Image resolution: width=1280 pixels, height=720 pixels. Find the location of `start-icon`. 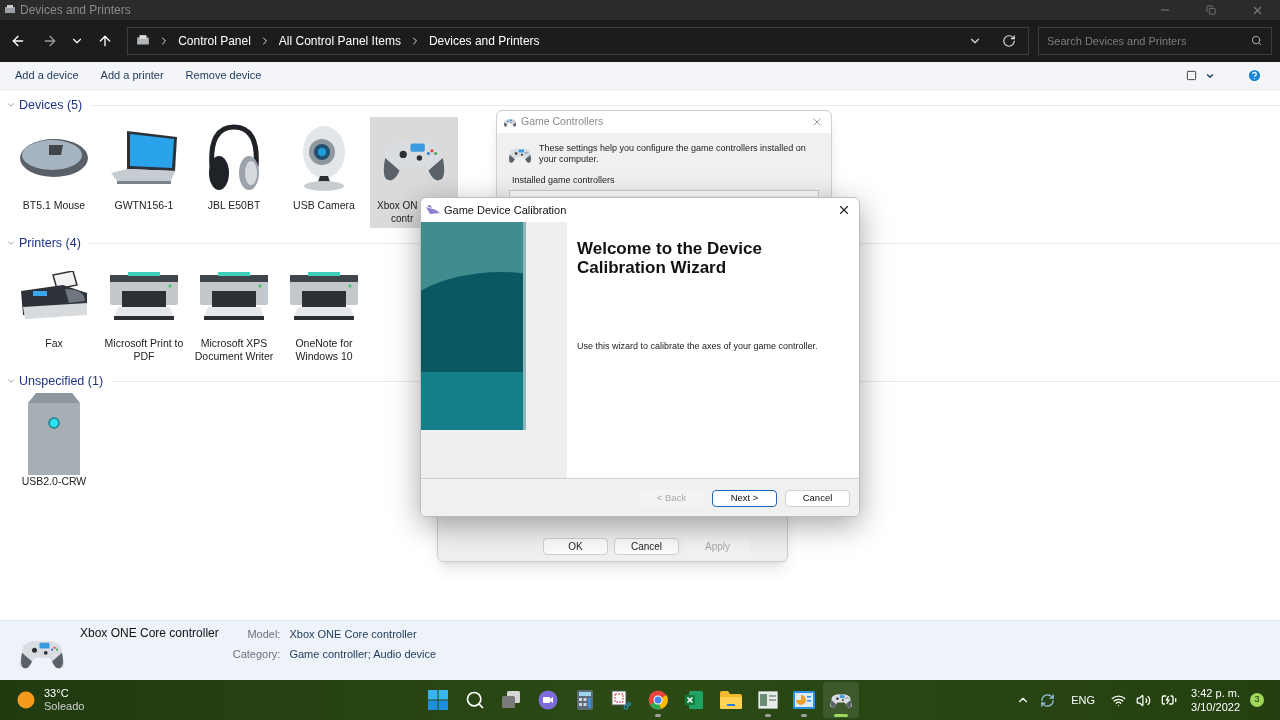

start-icon is located at coordinates (438, 700).